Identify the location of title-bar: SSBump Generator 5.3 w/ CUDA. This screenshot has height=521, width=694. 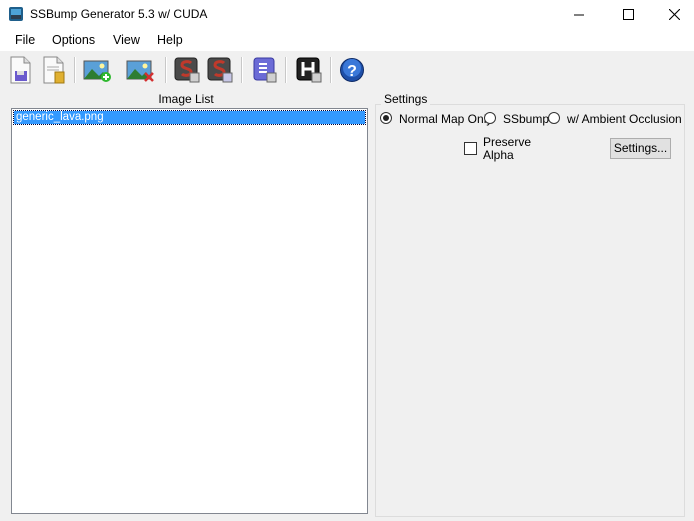
(347, 14).